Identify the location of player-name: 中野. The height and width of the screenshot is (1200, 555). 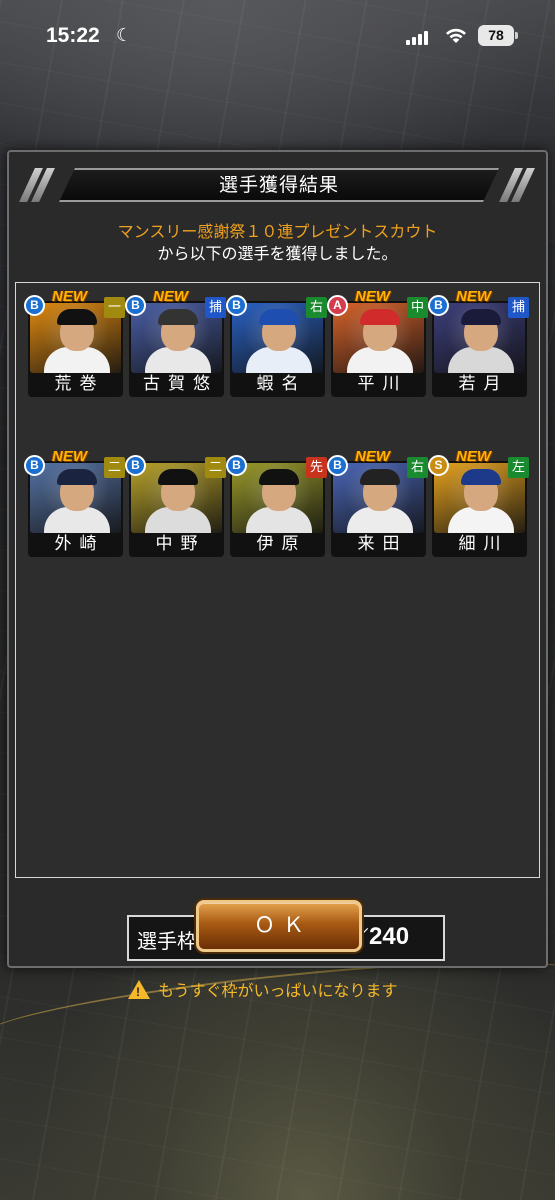
(180, 544).